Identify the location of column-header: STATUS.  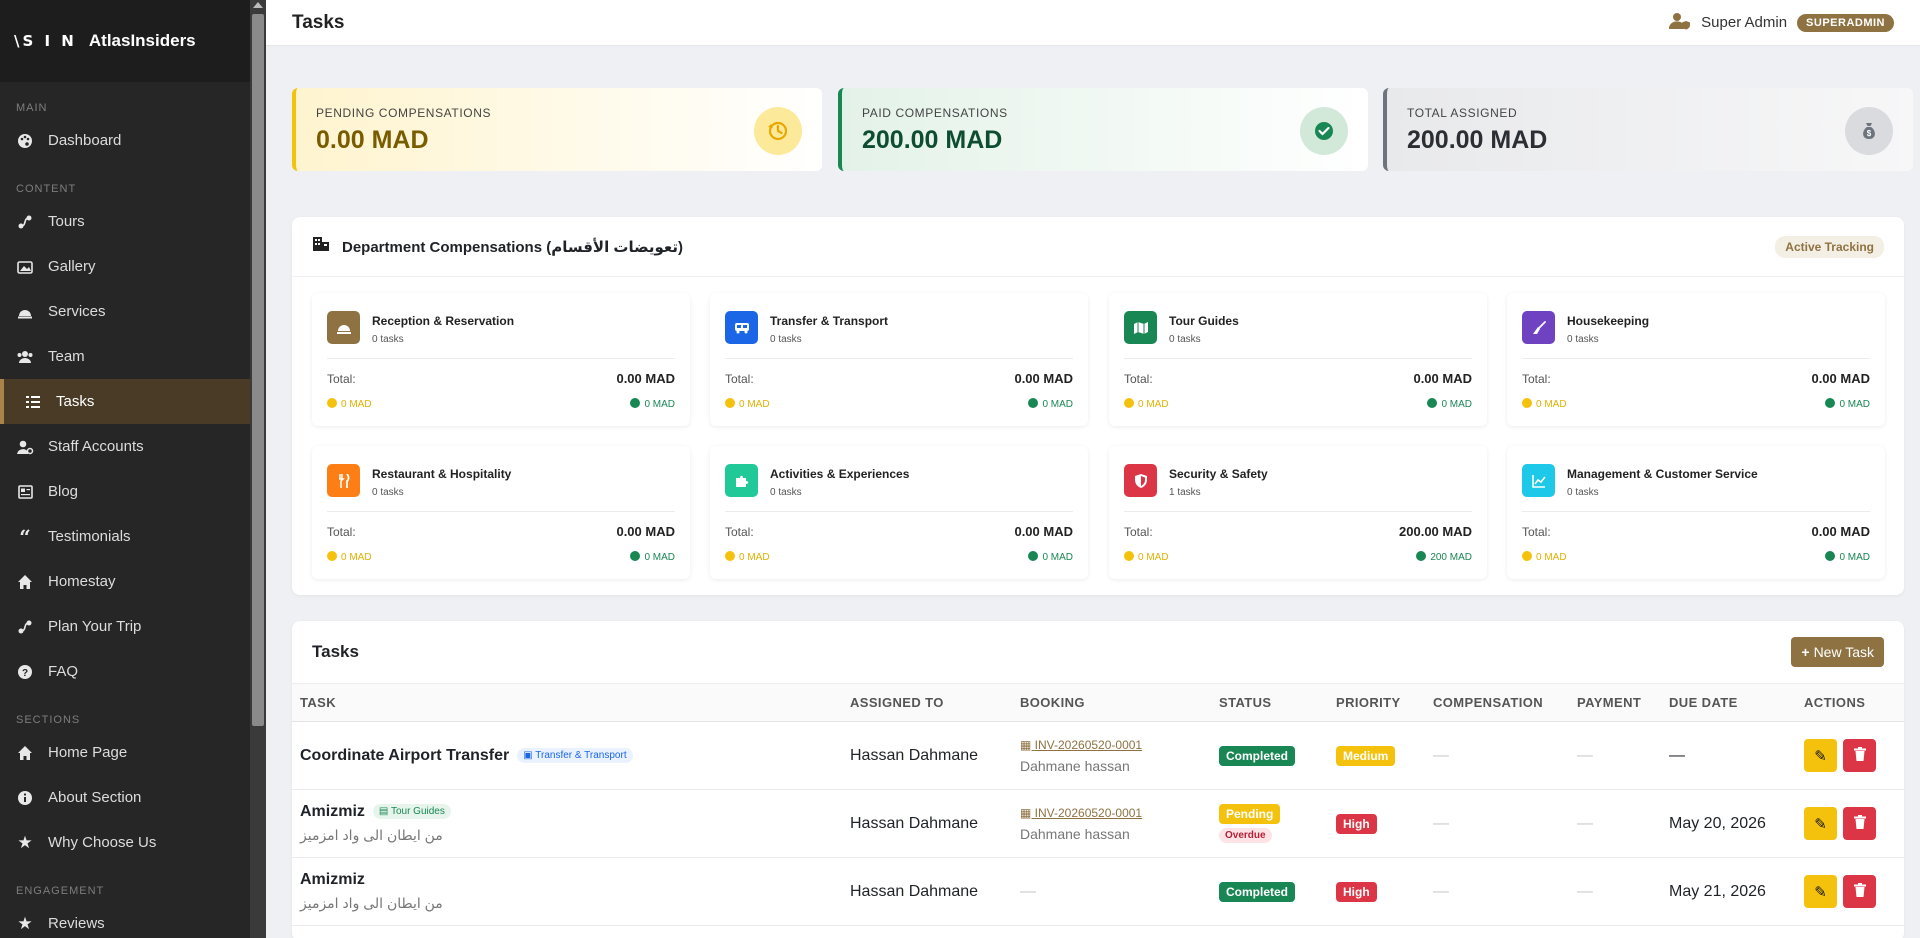
(1269, 702).